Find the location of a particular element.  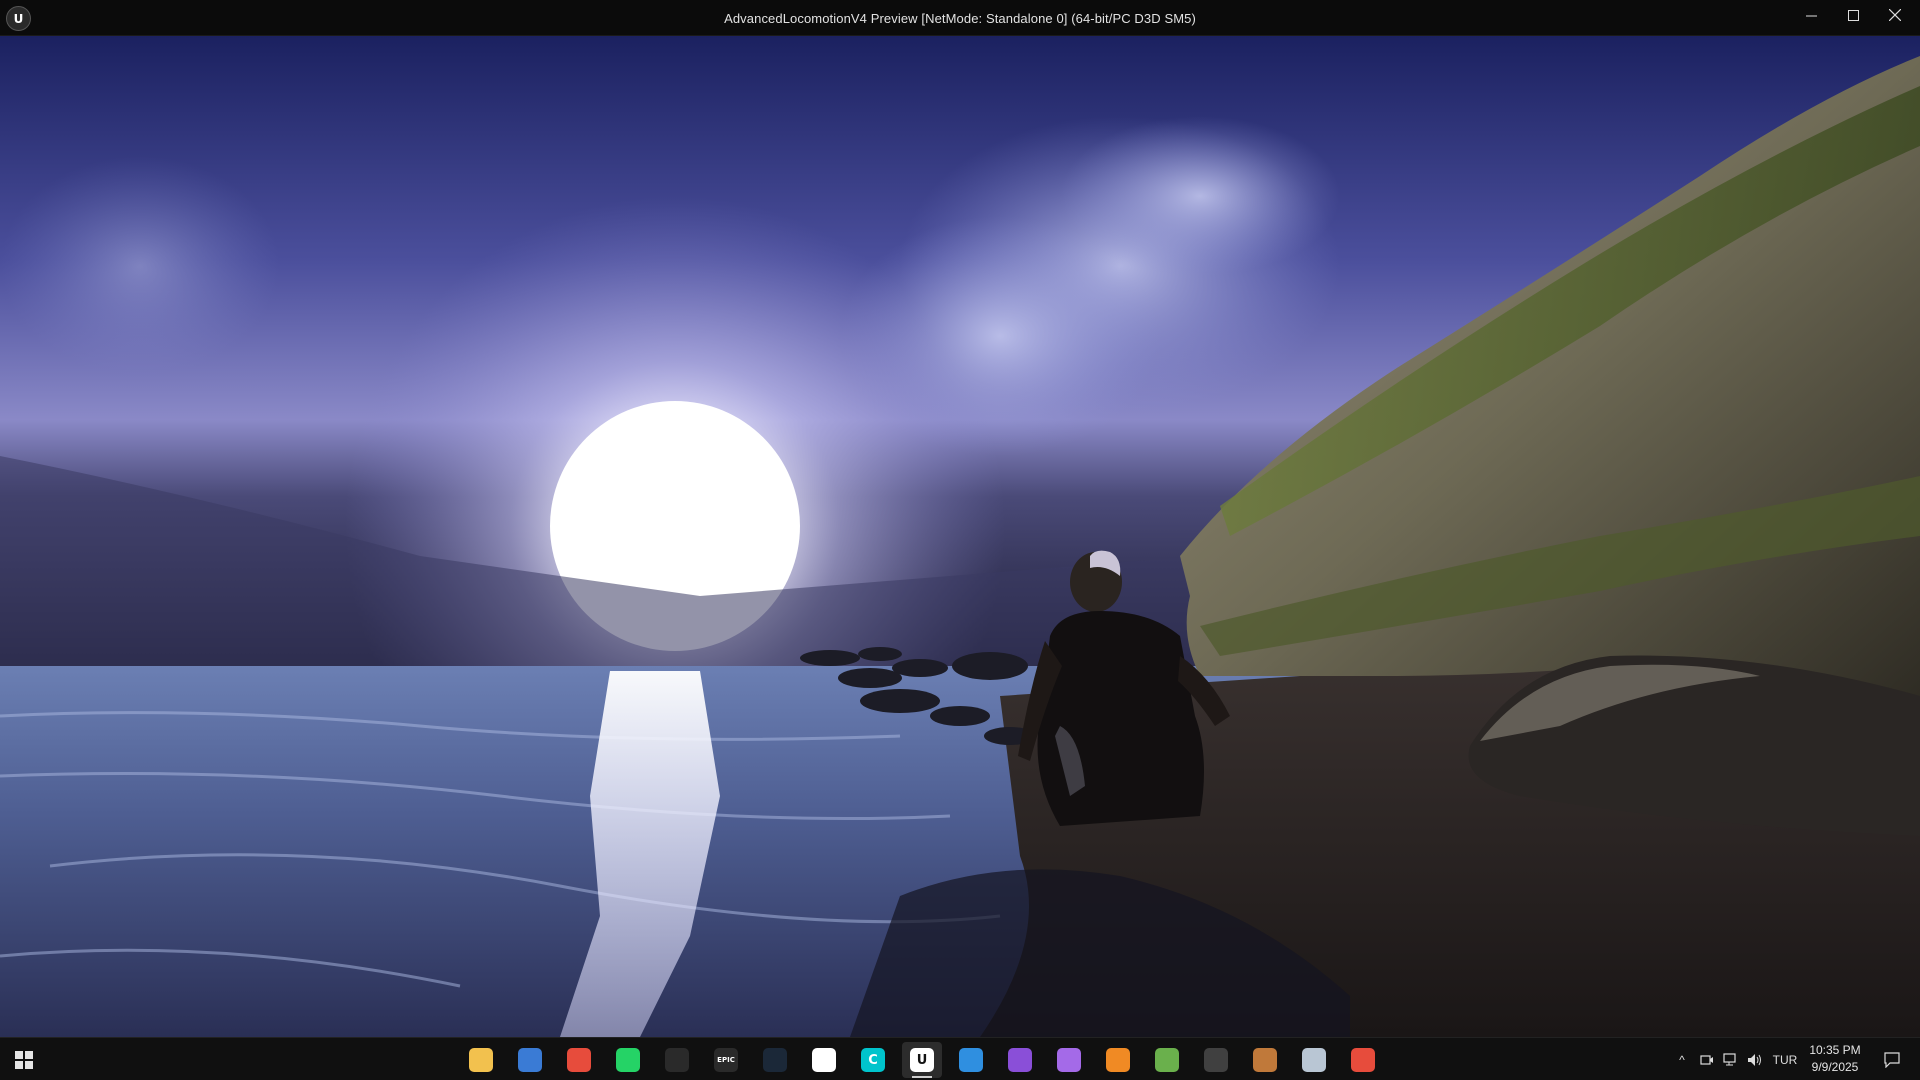

disk-icon is located at coordinates (1314, 1060).